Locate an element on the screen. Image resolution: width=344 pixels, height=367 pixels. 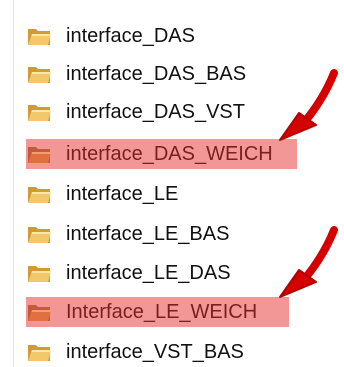
folder-item-interface-das: interface_DAS is located at coordinates (176, 36).